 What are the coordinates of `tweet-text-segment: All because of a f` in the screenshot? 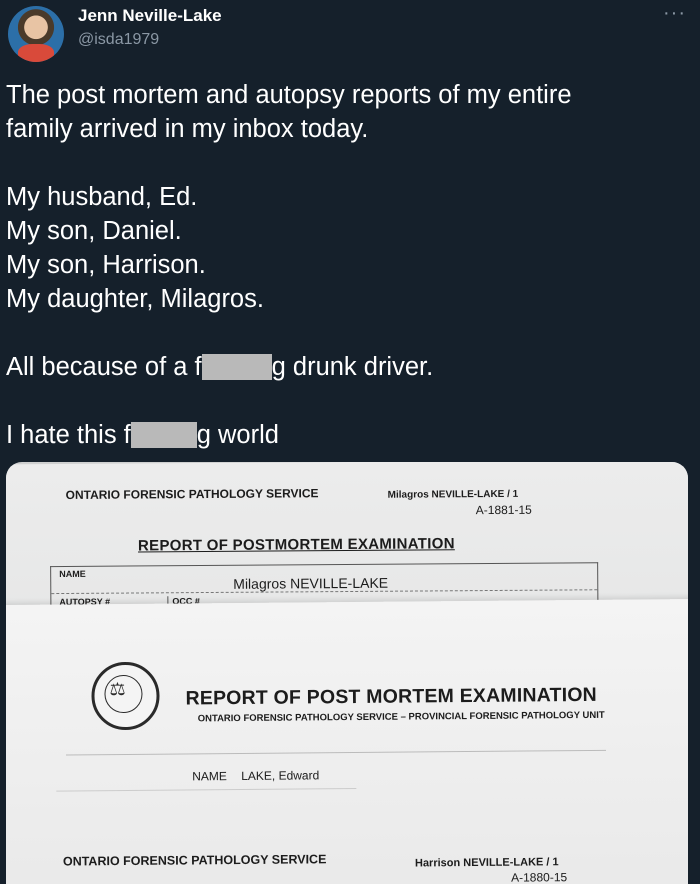 It's located at (104, 367).